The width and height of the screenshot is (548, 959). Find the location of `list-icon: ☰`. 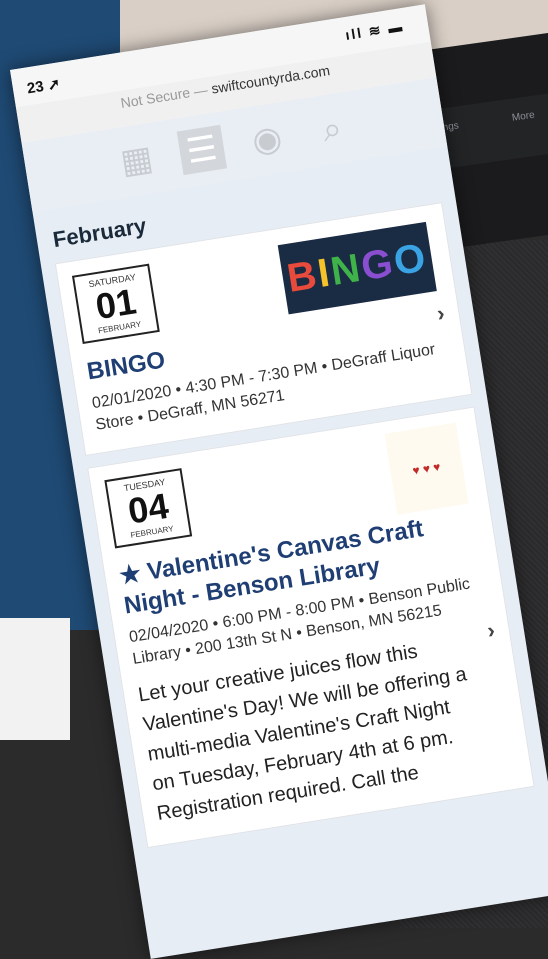

list-icon: ☰ is located at coordinates (202, 150).